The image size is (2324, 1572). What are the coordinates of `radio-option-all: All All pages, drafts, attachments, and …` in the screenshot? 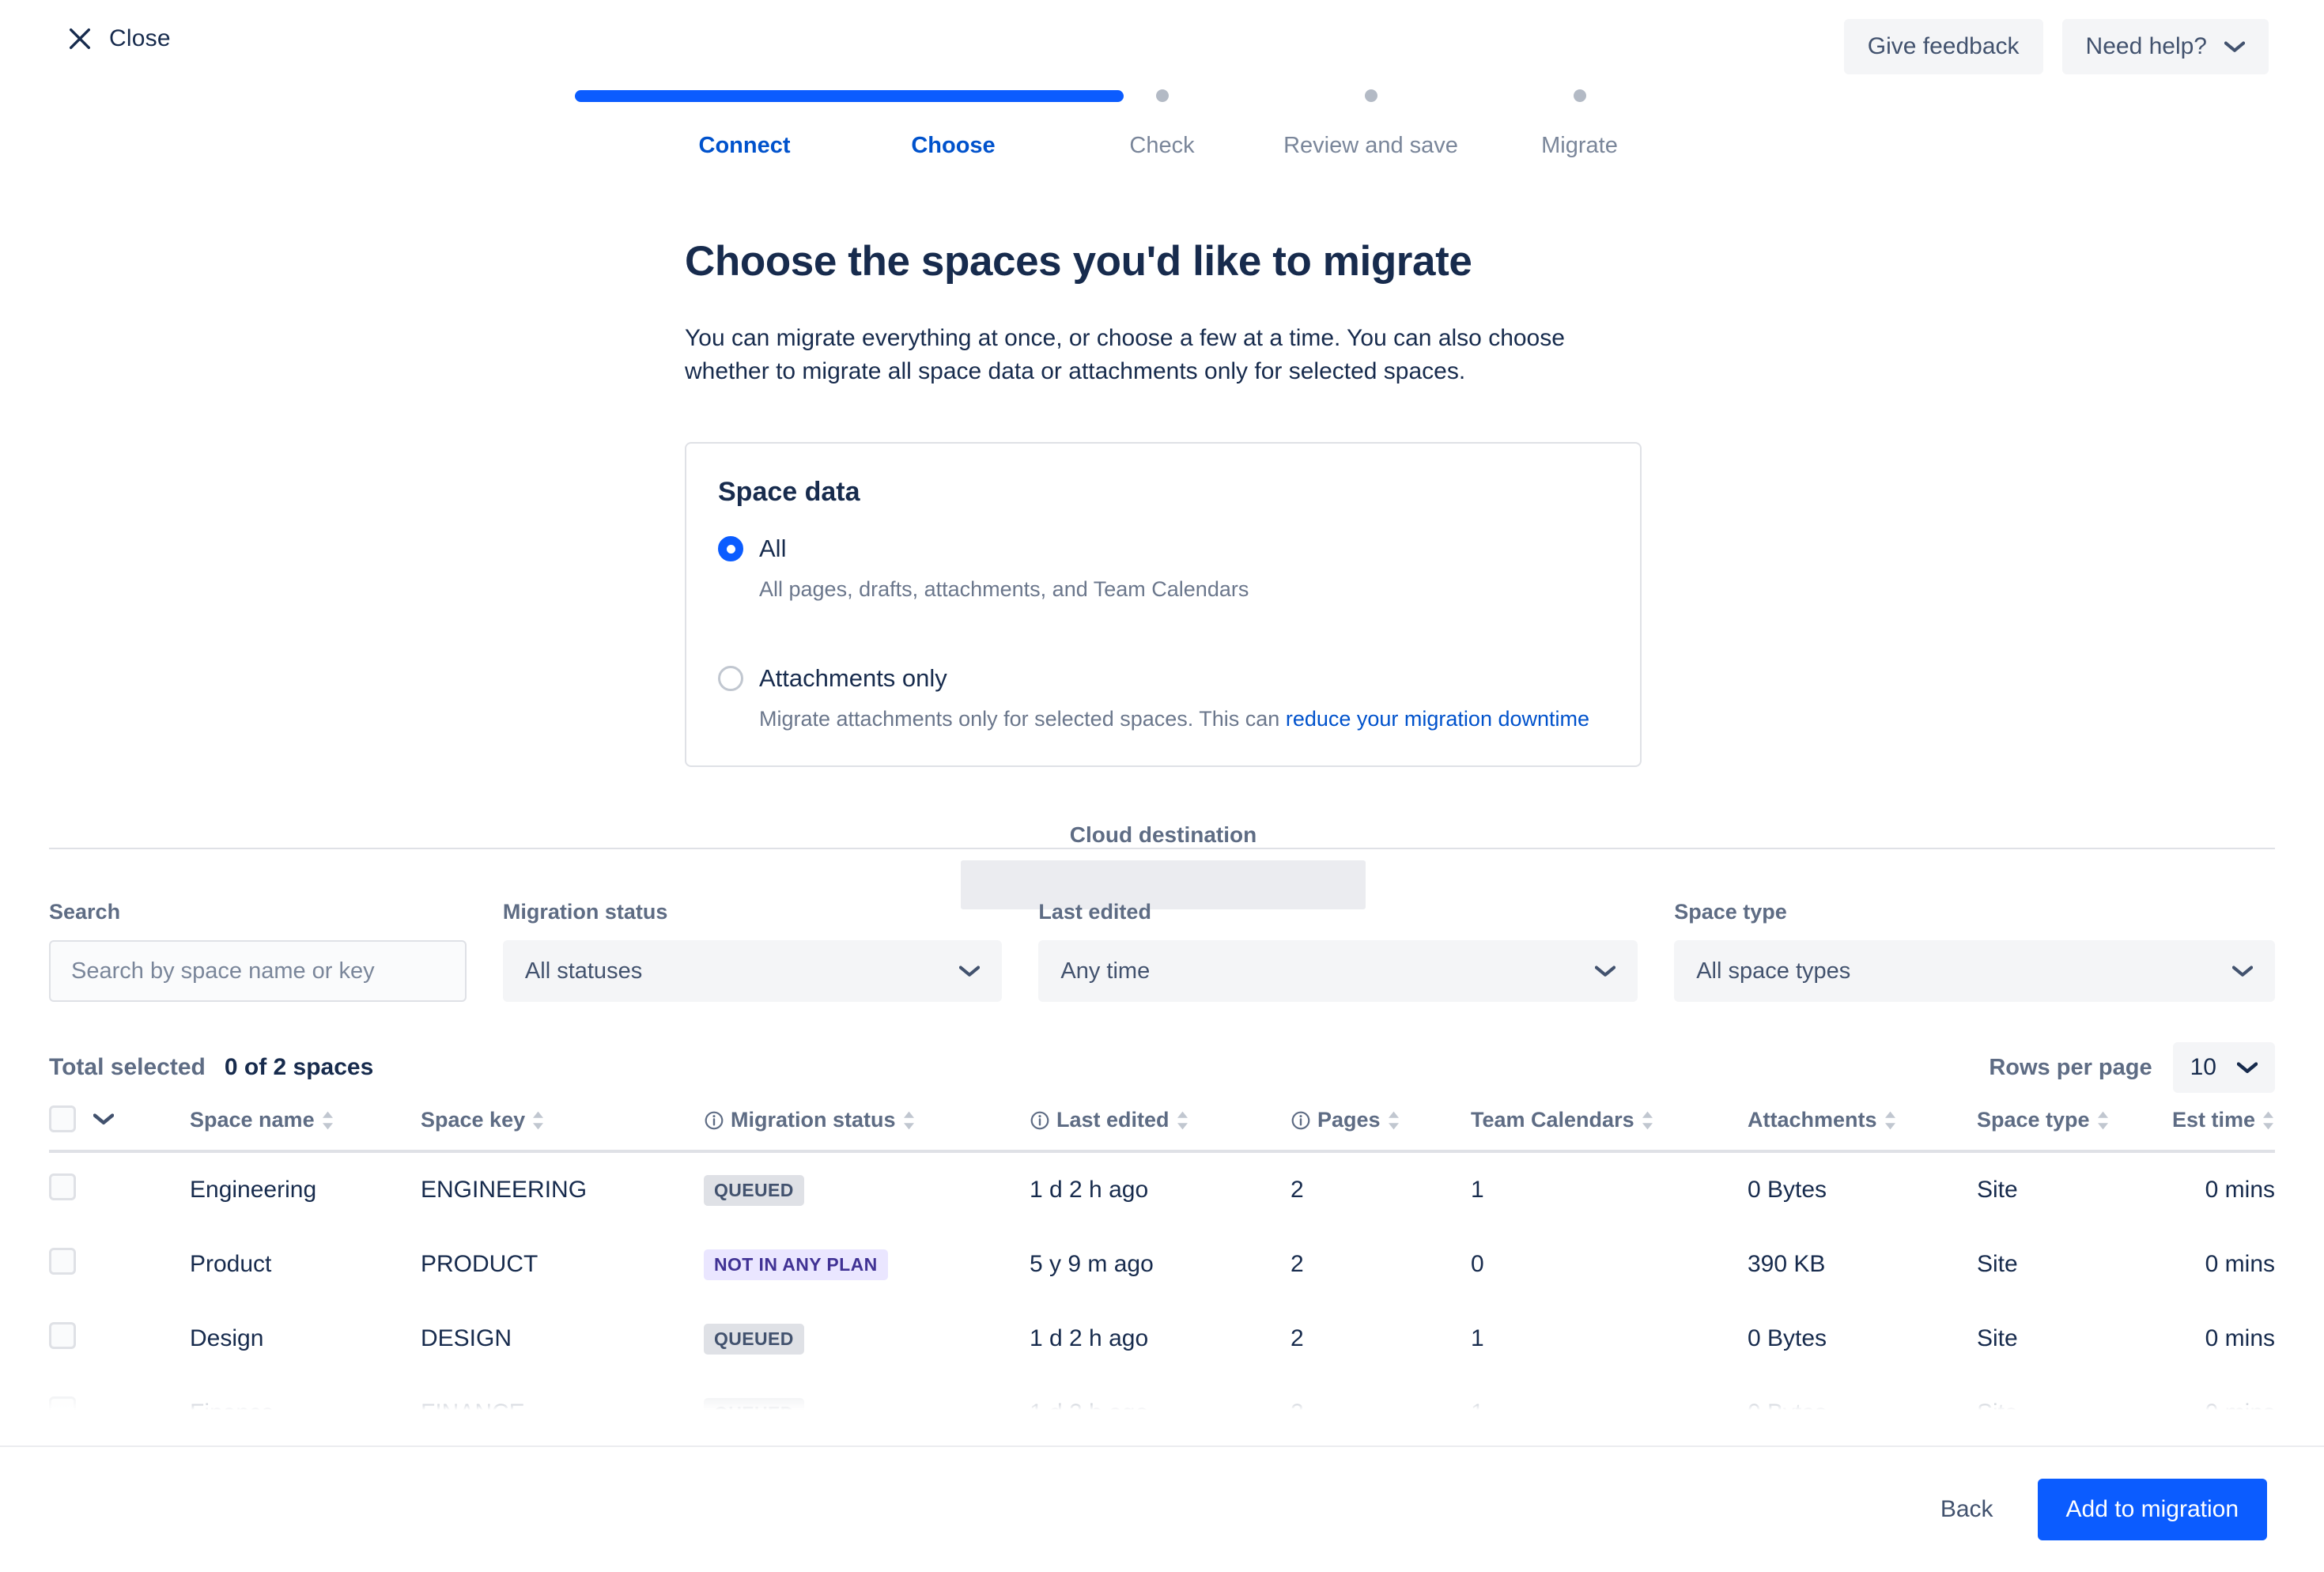 It's located at (1163, 569).